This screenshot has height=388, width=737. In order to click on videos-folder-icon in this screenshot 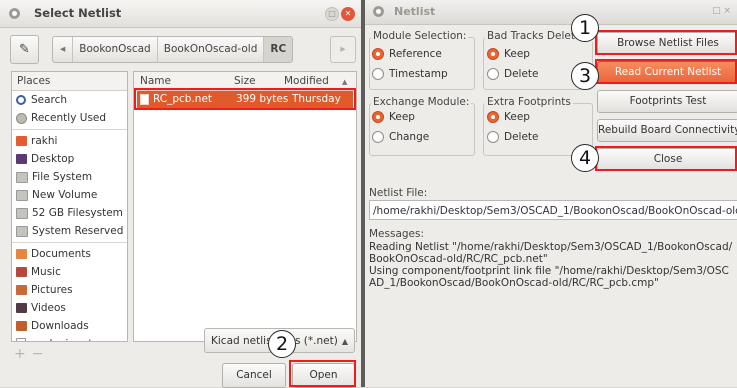, I will do `click(21, 308)`.